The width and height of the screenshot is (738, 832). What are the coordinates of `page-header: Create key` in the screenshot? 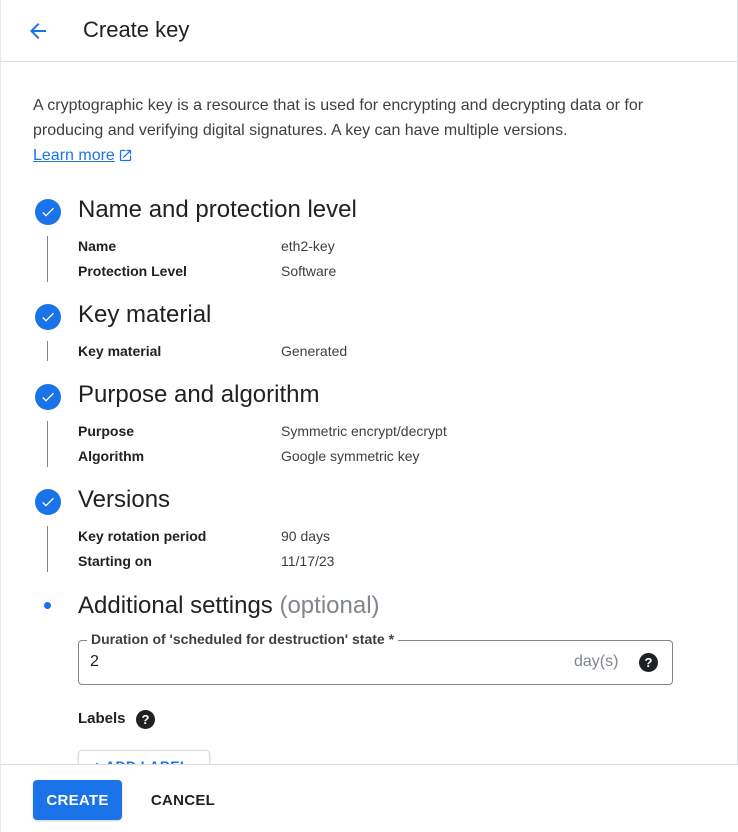 It's located at (369, 31).